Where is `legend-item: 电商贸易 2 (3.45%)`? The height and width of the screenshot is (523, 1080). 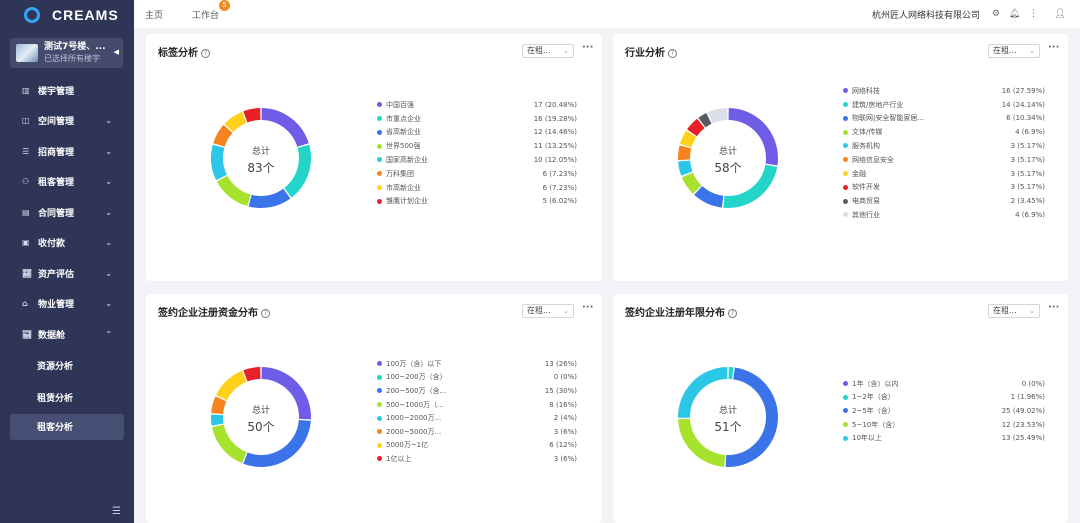 legend-item: 电商贸易 2 (3.45%) is located at coordinates (944, 201).